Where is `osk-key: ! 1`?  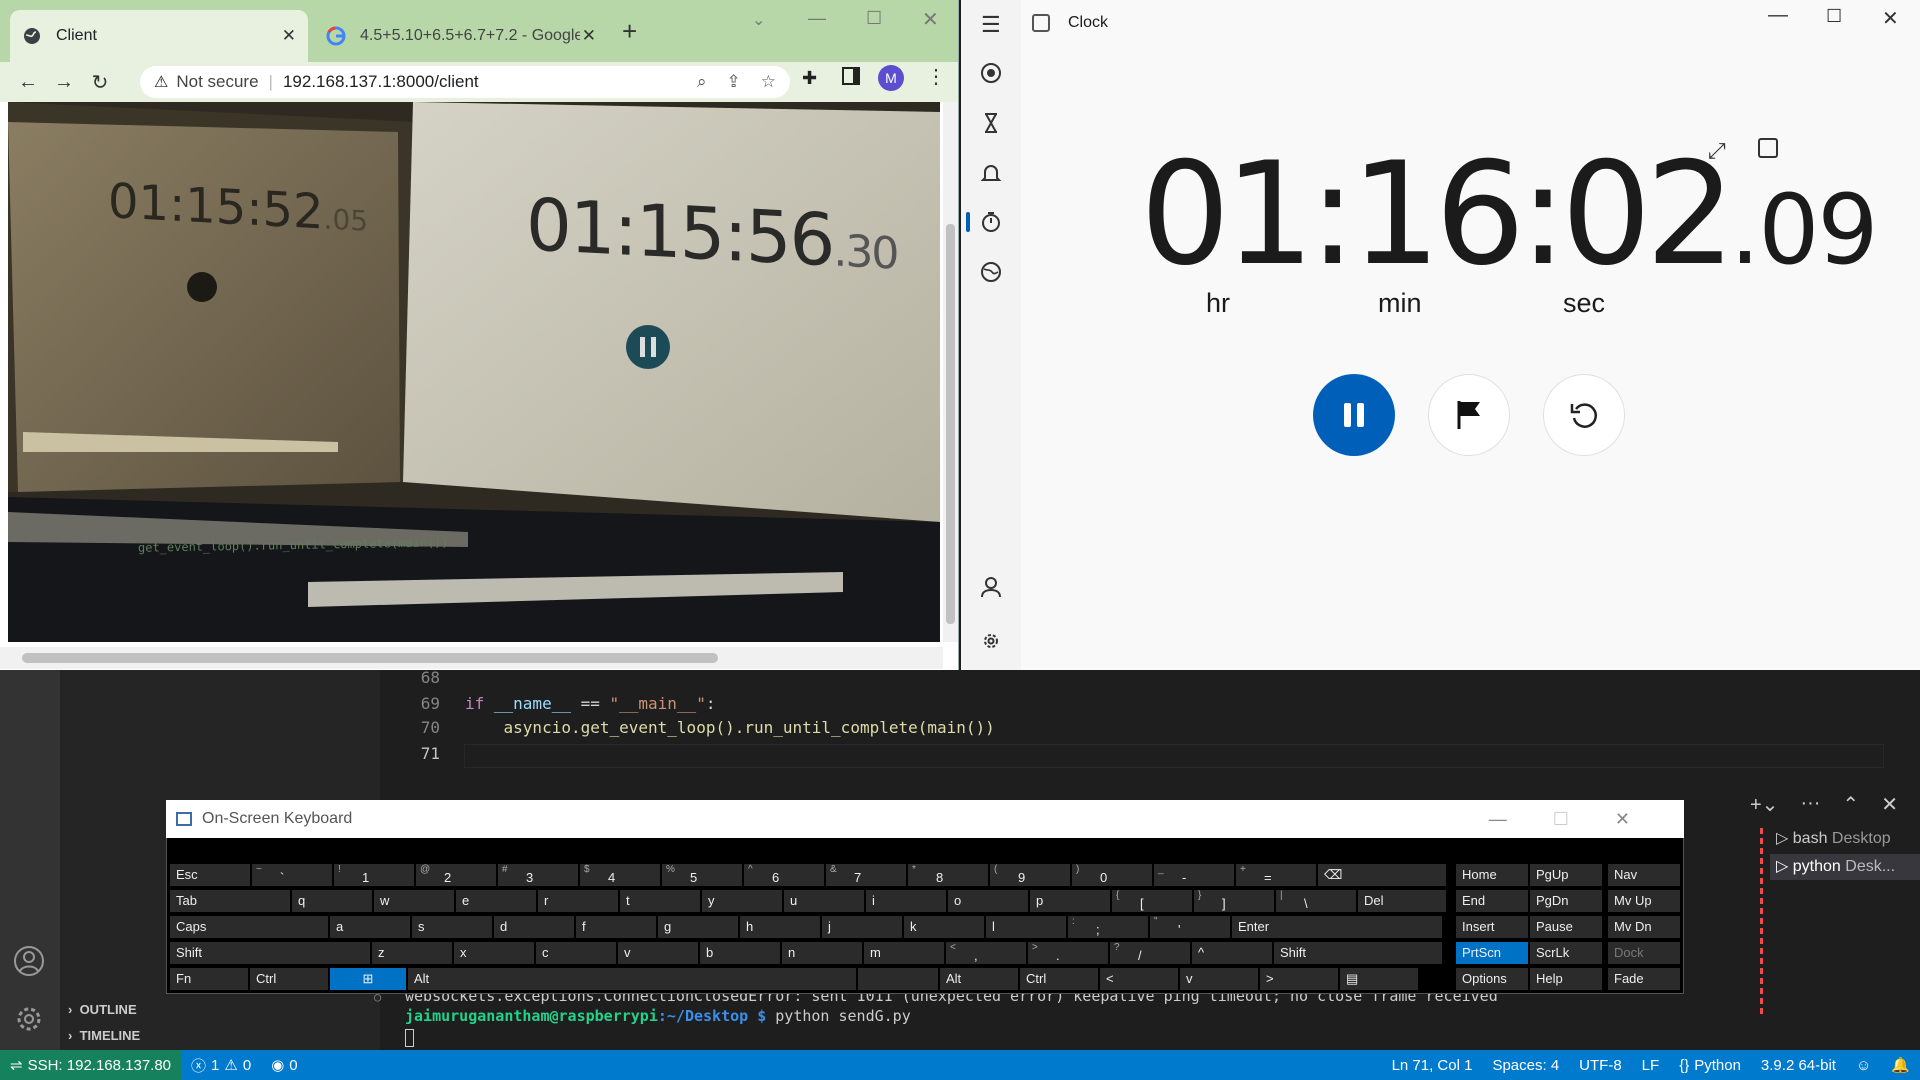 osk-key: ! 1 is located at coordinates (374, 875).